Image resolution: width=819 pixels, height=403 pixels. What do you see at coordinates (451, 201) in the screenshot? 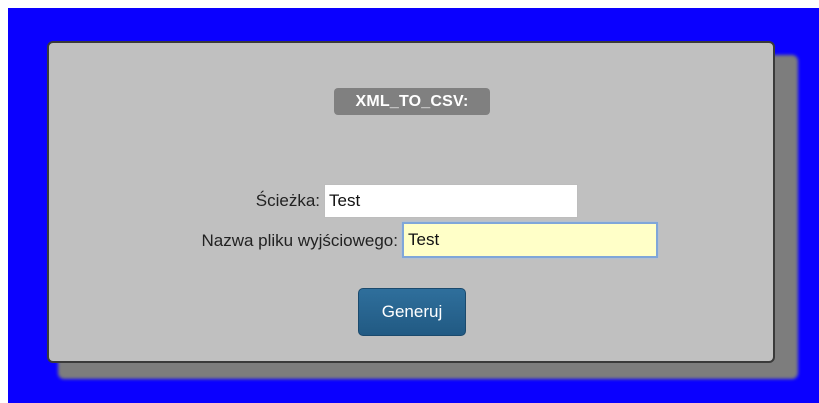
I see `path-input` at bounding box center [451, 201].